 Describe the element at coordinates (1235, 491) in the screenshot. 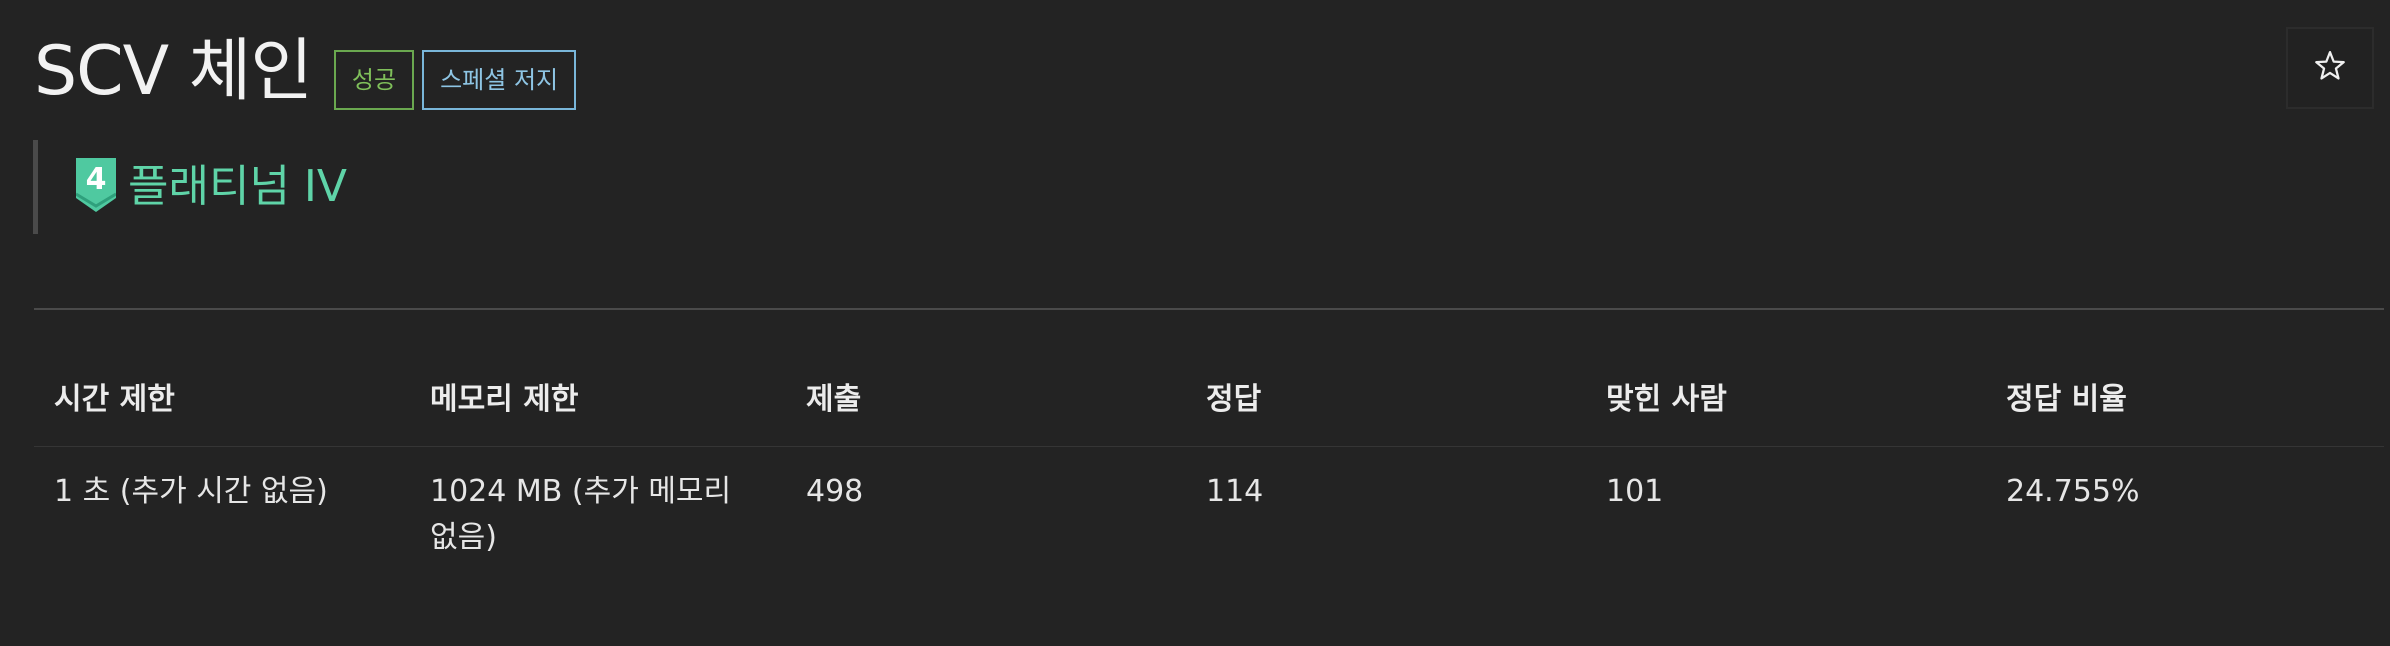

I see `accepted-value: 114` at that location.